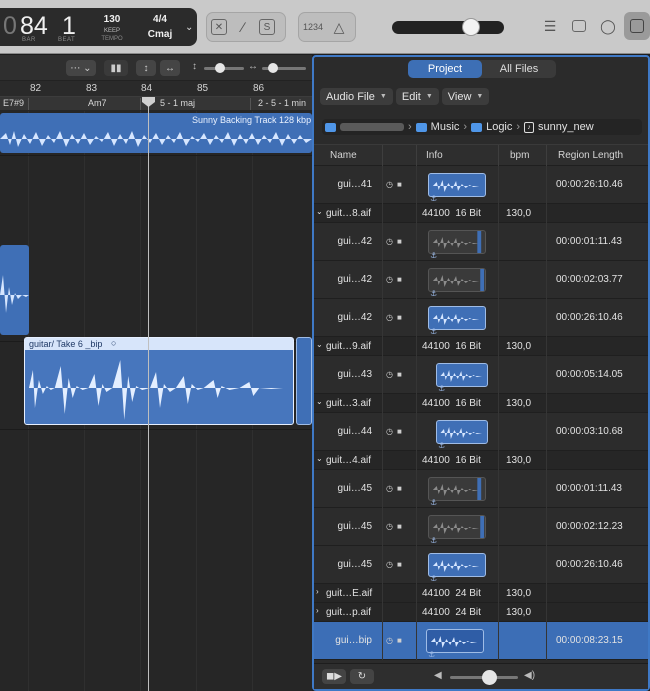 This screenshot has height=691, width=650. I want to click on region-row: gui…bip ◷ ■ ⚓ 00:00:08:23.15, so click(481, 641).